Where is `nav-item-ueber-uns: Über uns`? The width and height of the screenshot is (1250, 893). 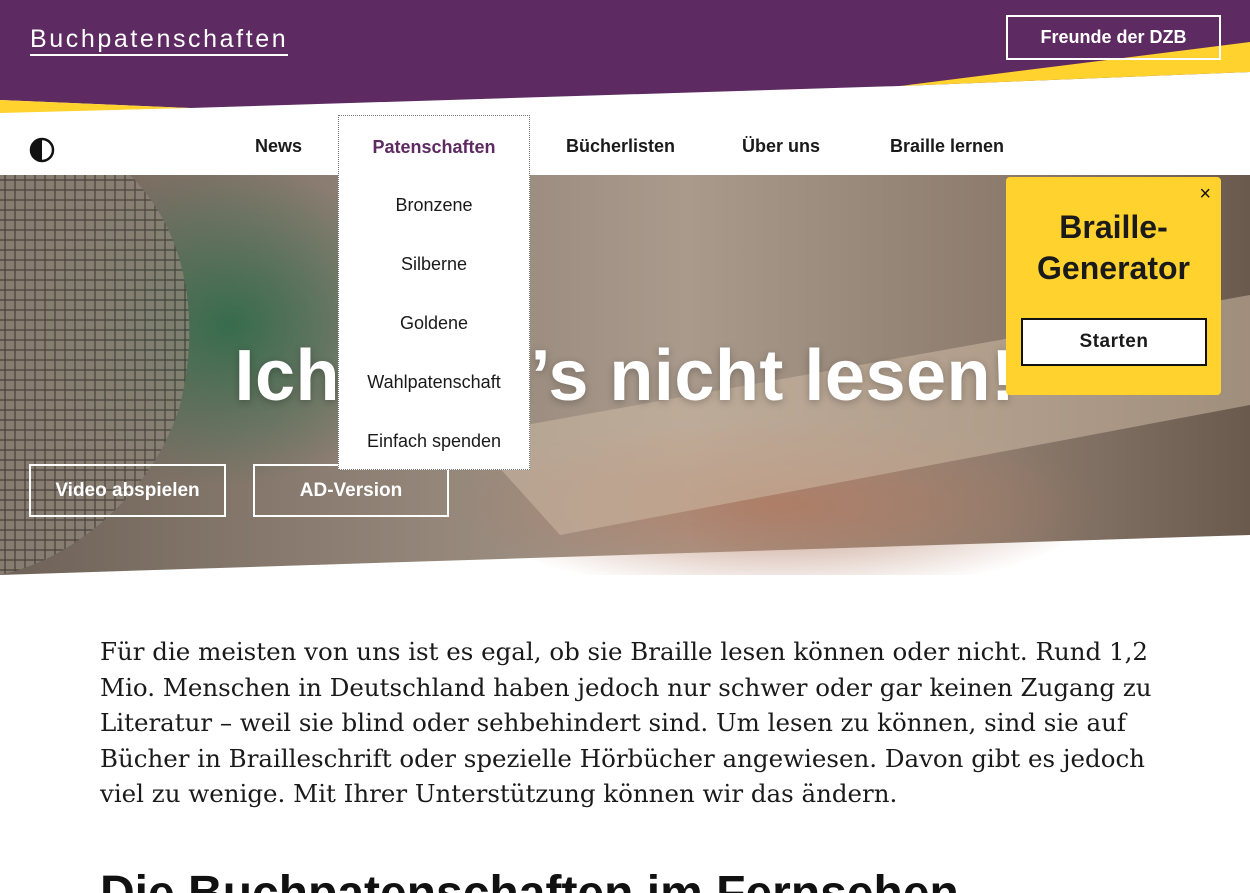
nav-item-ueber-uns: Über uns is located at coordinates (781, 146).